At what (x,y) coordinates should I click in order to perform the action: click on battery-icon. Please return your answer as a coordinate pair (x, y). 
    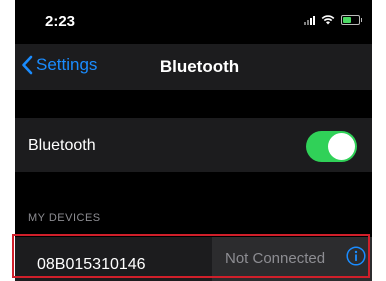
    Looking at the image, I should click on (351, 20).